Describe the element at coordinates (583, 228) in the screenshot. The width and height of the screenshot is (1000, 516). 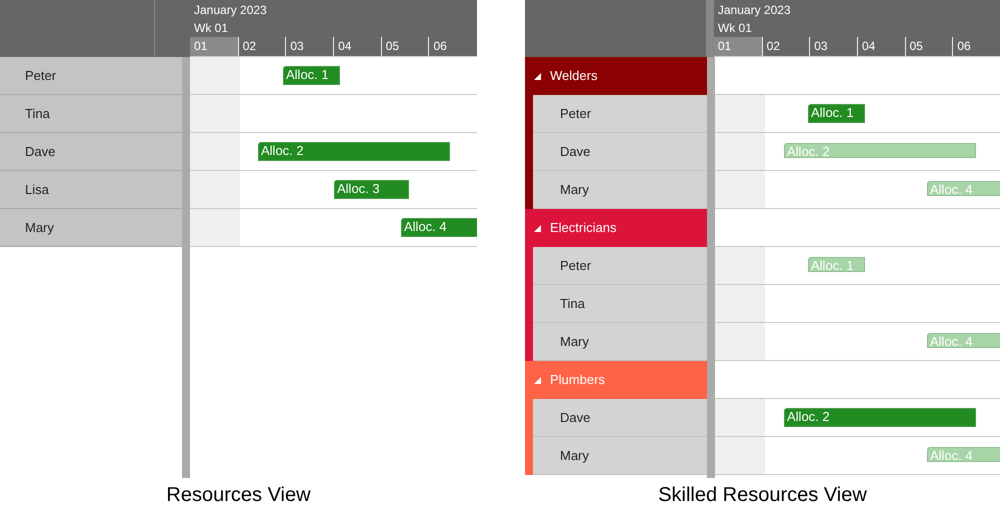
I see `group-name: Electricians` at that location.